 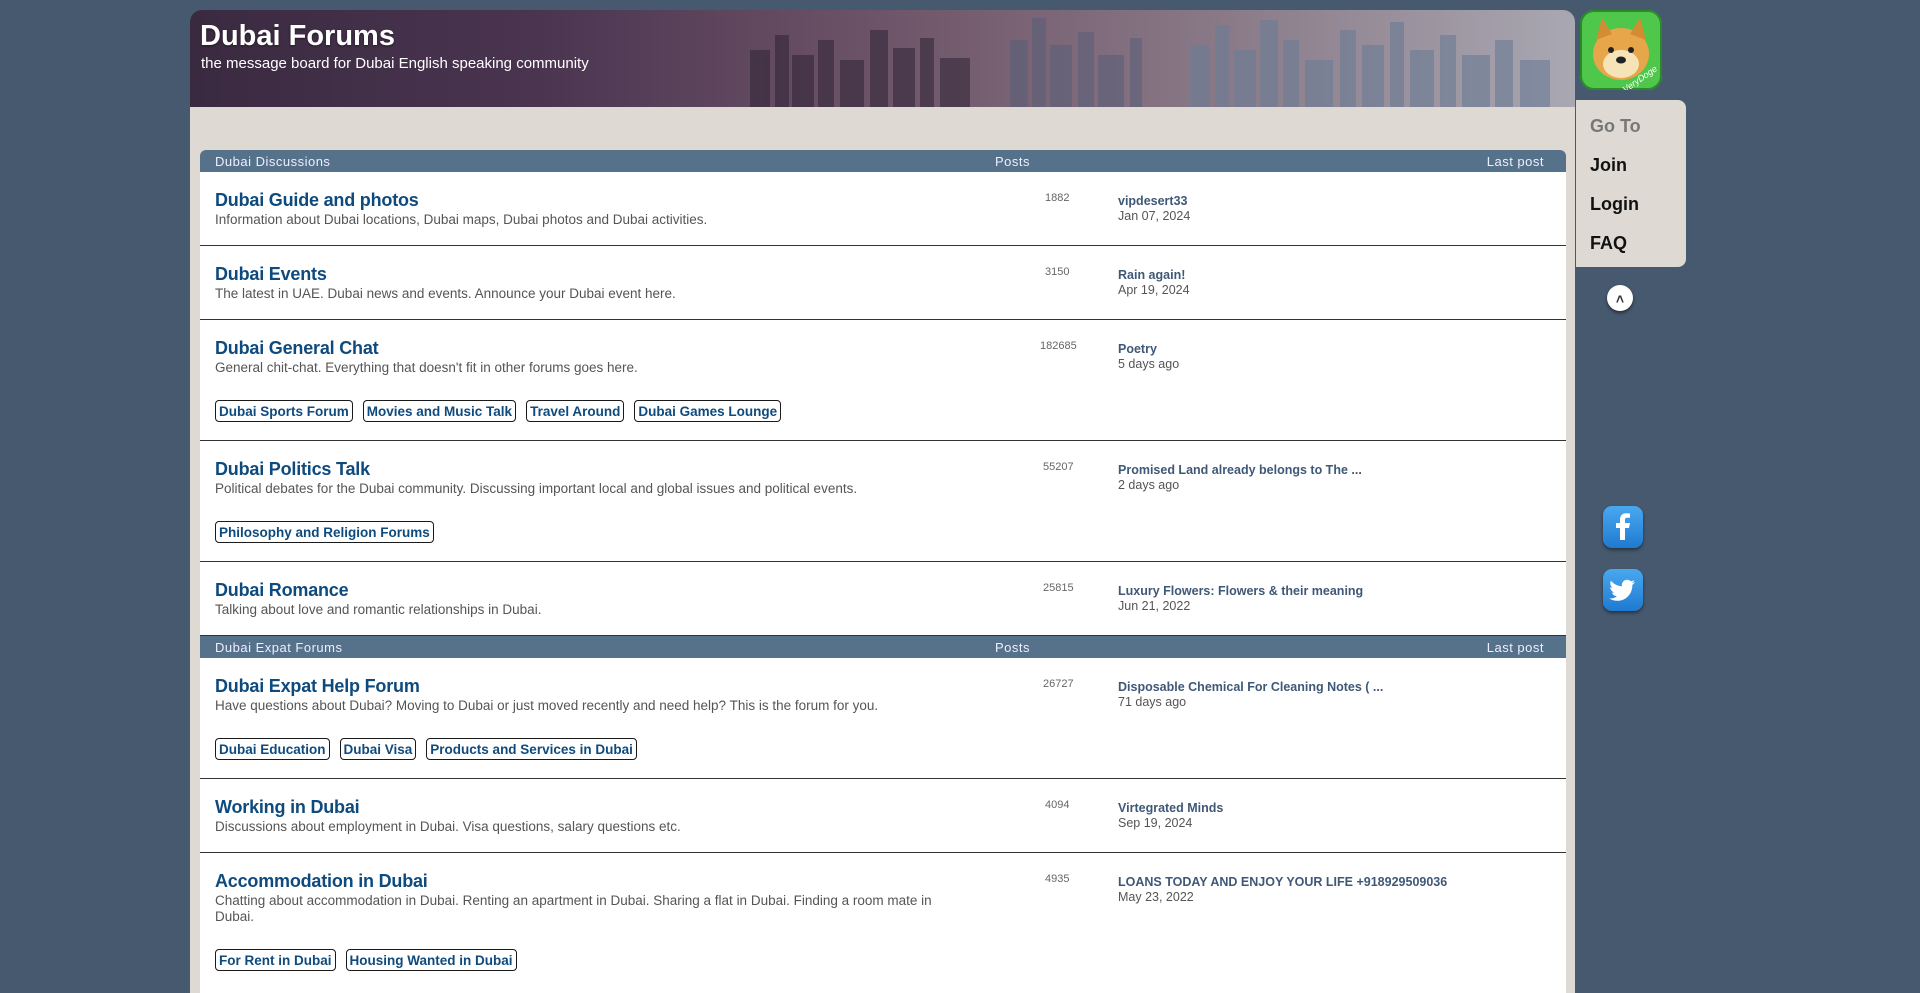 What do you see at coordinates (292, 469) in the screenshot?
I see `forum-title-link: Dubai Politics Talk` at bounding box center [292, 469].